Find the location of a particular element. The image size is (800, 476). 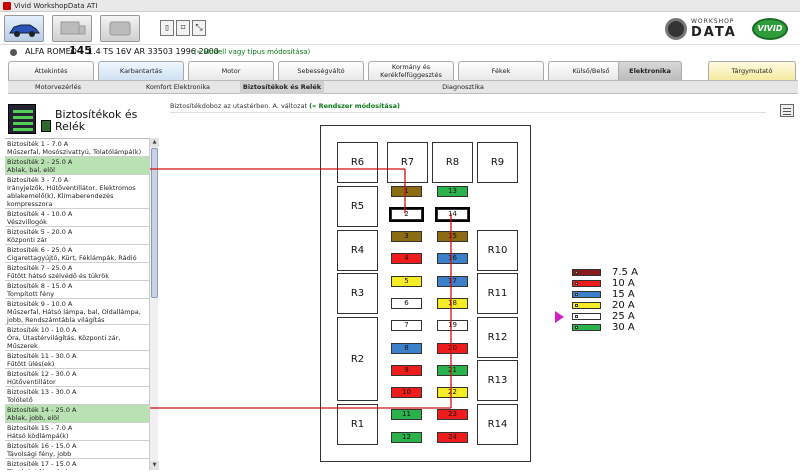

settings-icon: ⌗ is located at coordinates (183, 28).